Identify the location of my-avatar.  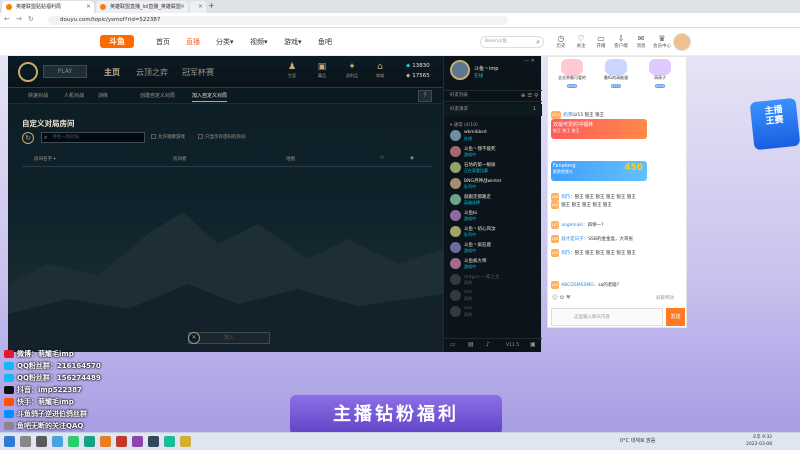
(460, 70).